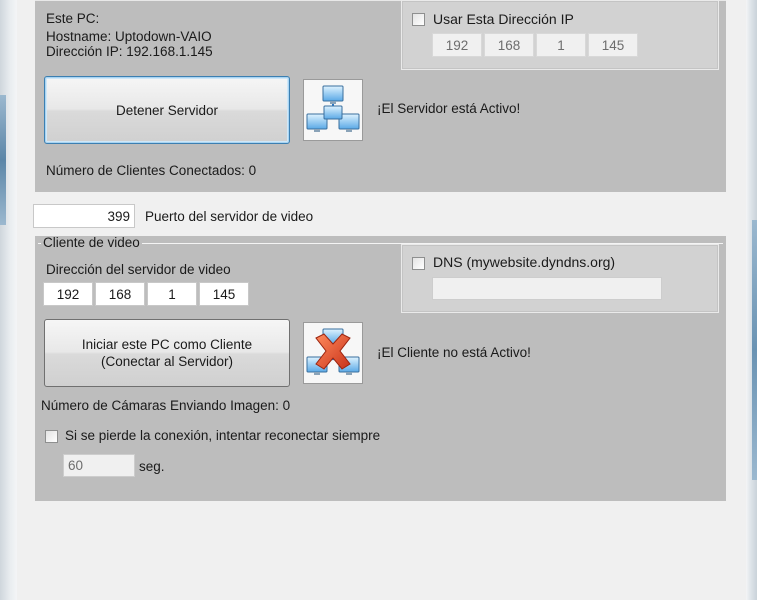 This screenshot has width=757, height=600. I want to click on server-ip-octets: 192 168 1 145, so click(535, 45).